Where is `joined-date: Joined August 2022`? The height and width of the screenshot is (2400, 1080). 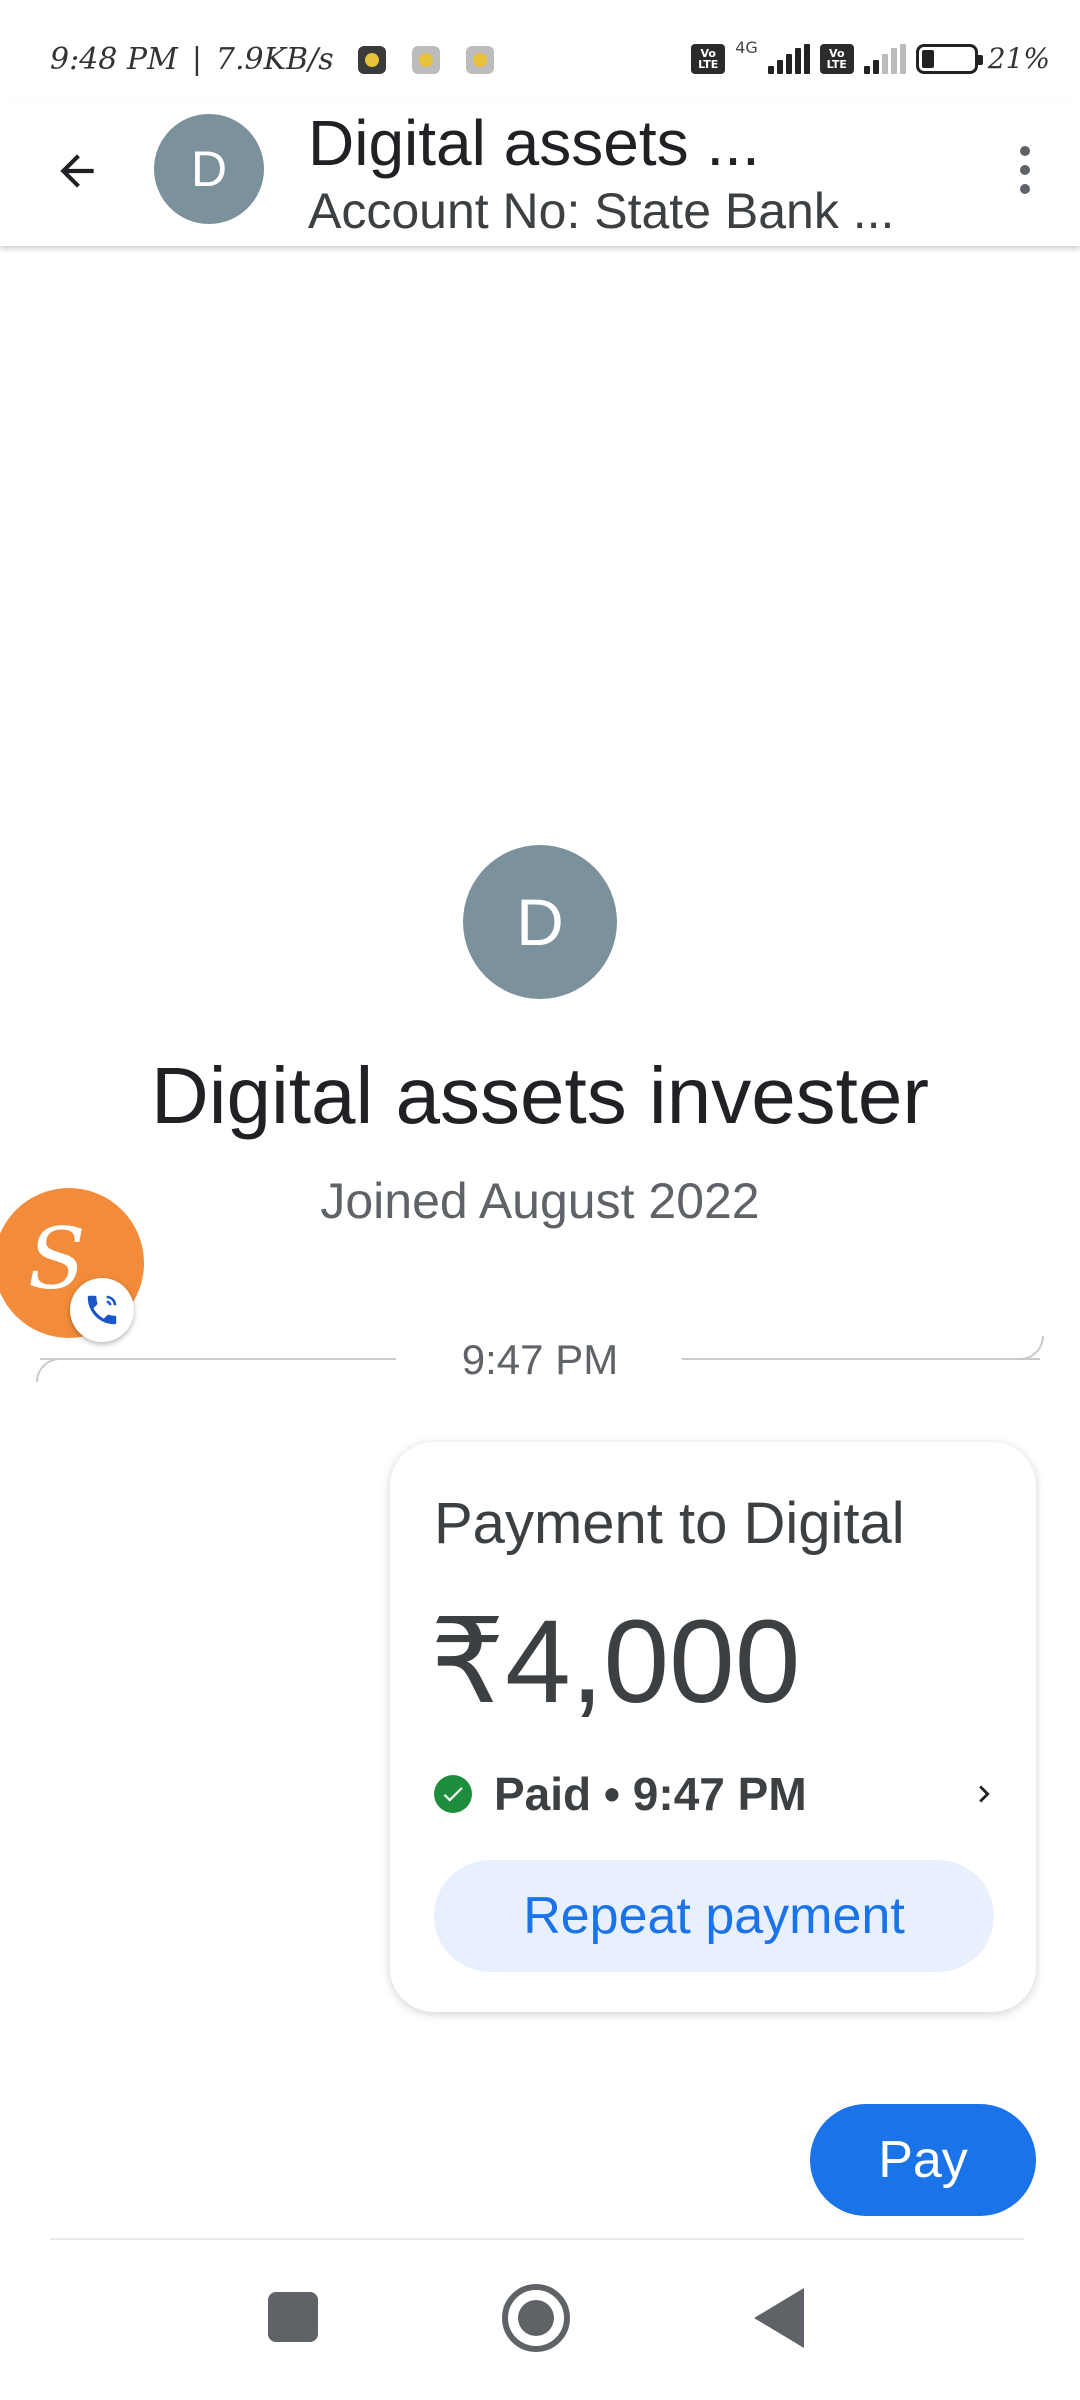 joined-date: Joined August 2022 is located at coordinates (540, 1201).